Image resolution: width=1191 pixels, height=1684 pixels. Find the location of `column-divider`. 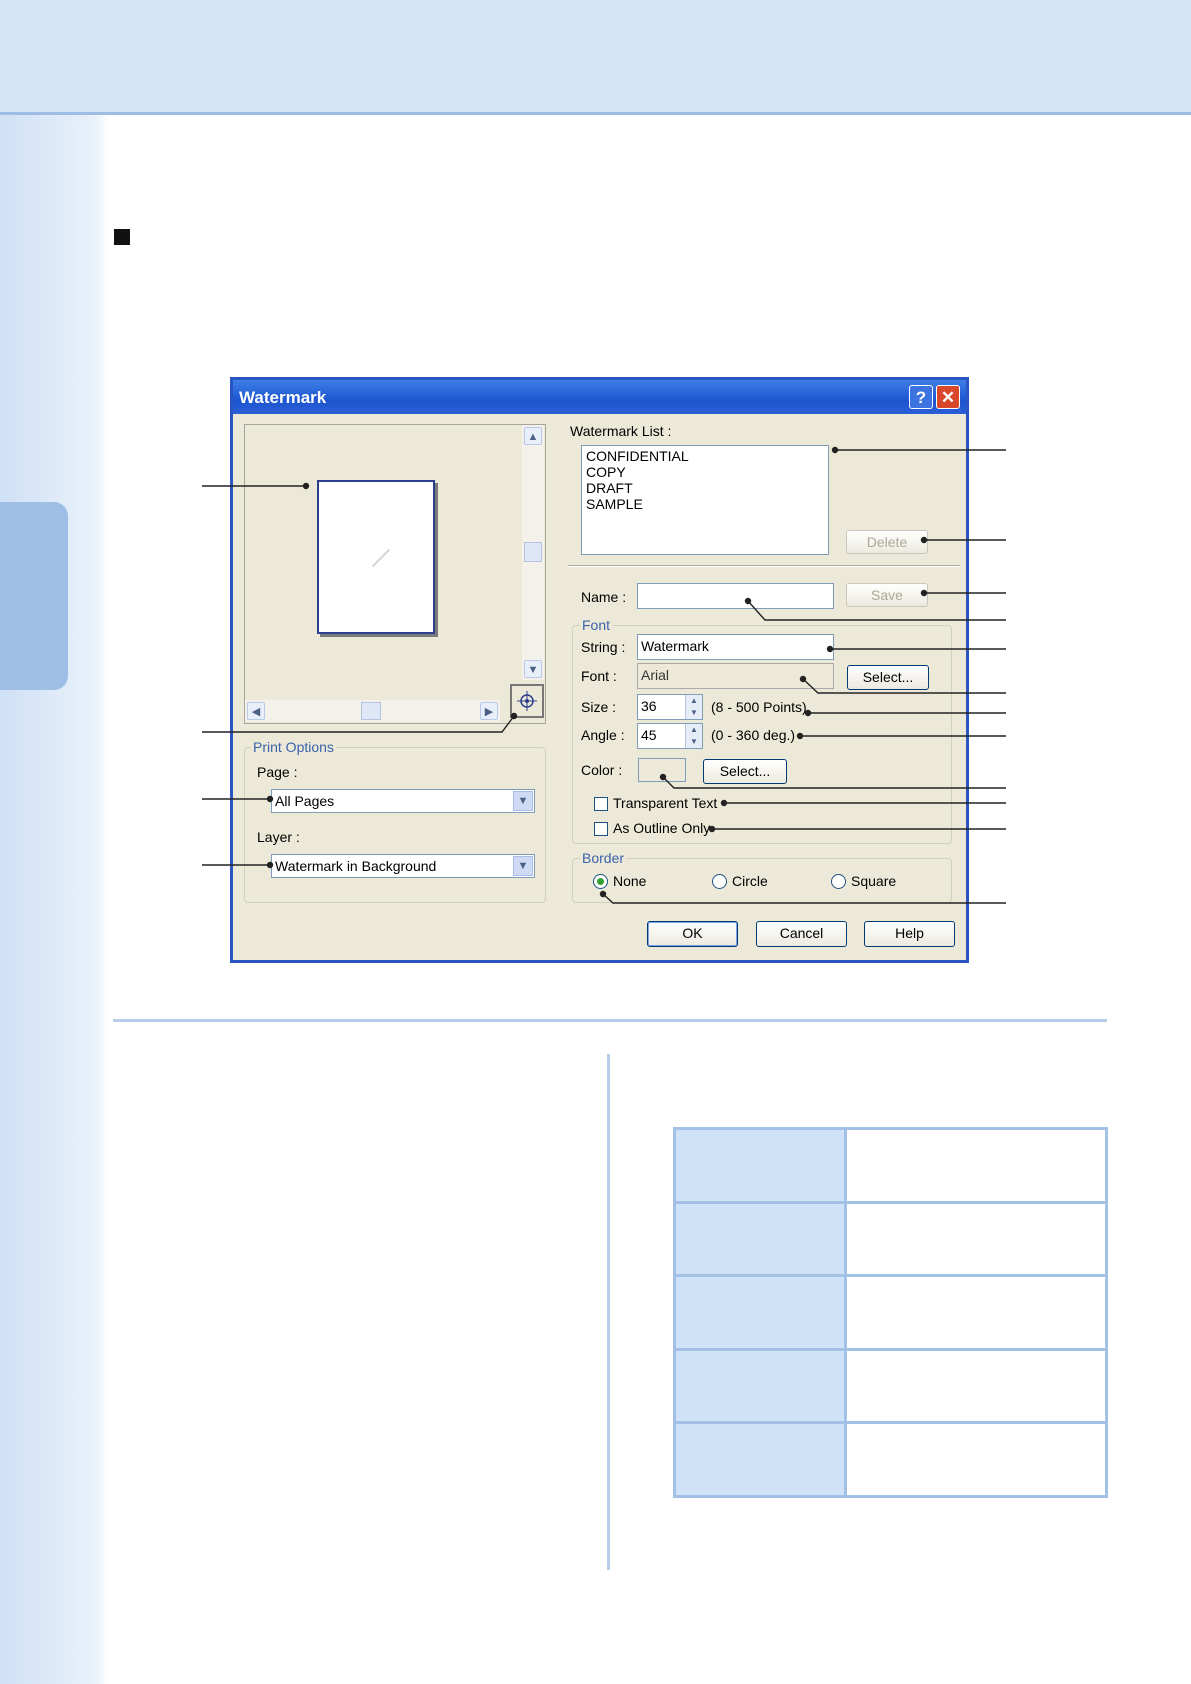

column-divider is located at coordinates (608, 1312).